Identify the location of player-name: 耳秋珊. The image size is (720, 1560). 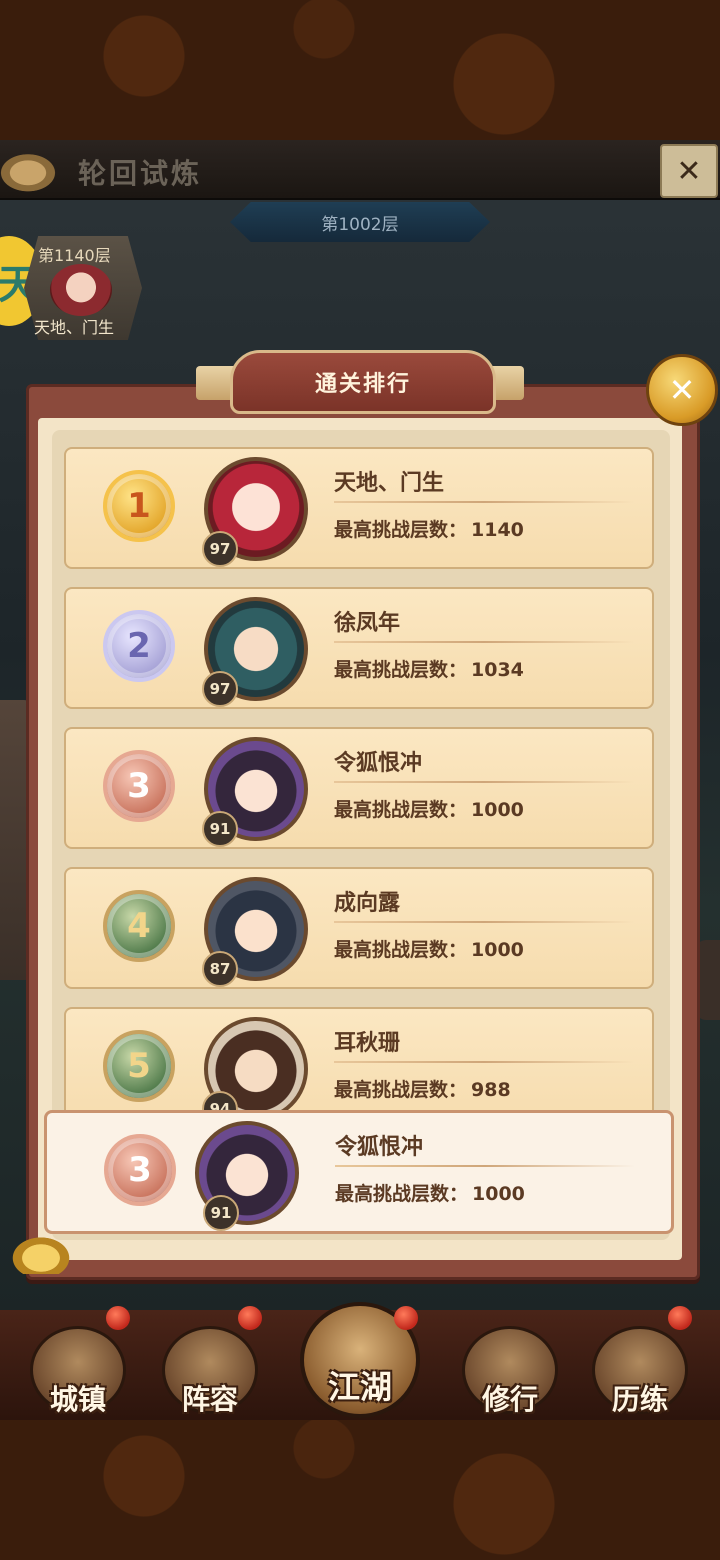
(367, 1043).